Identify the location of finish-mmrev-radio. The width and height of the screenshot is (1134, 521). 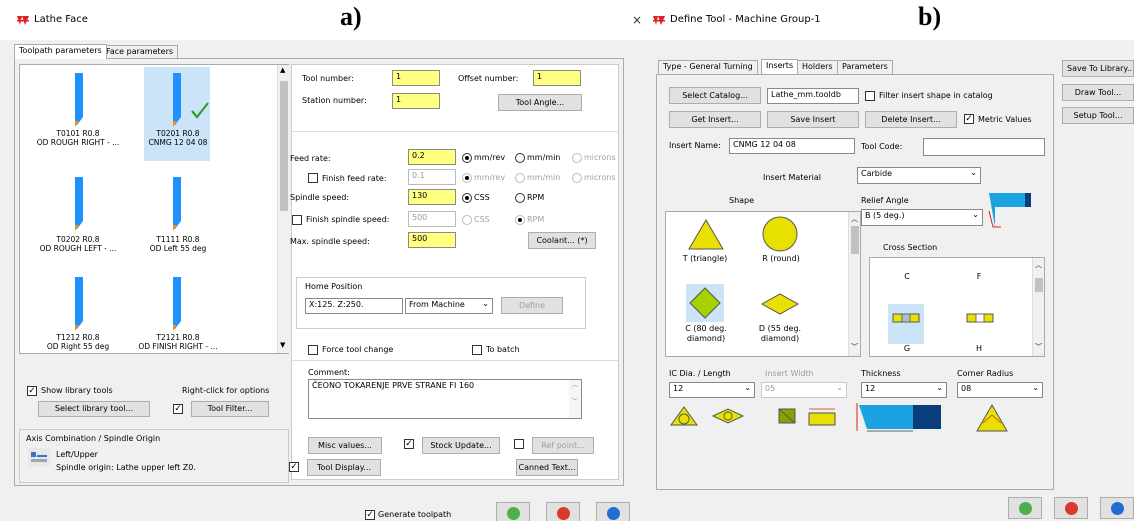
(467, 178).